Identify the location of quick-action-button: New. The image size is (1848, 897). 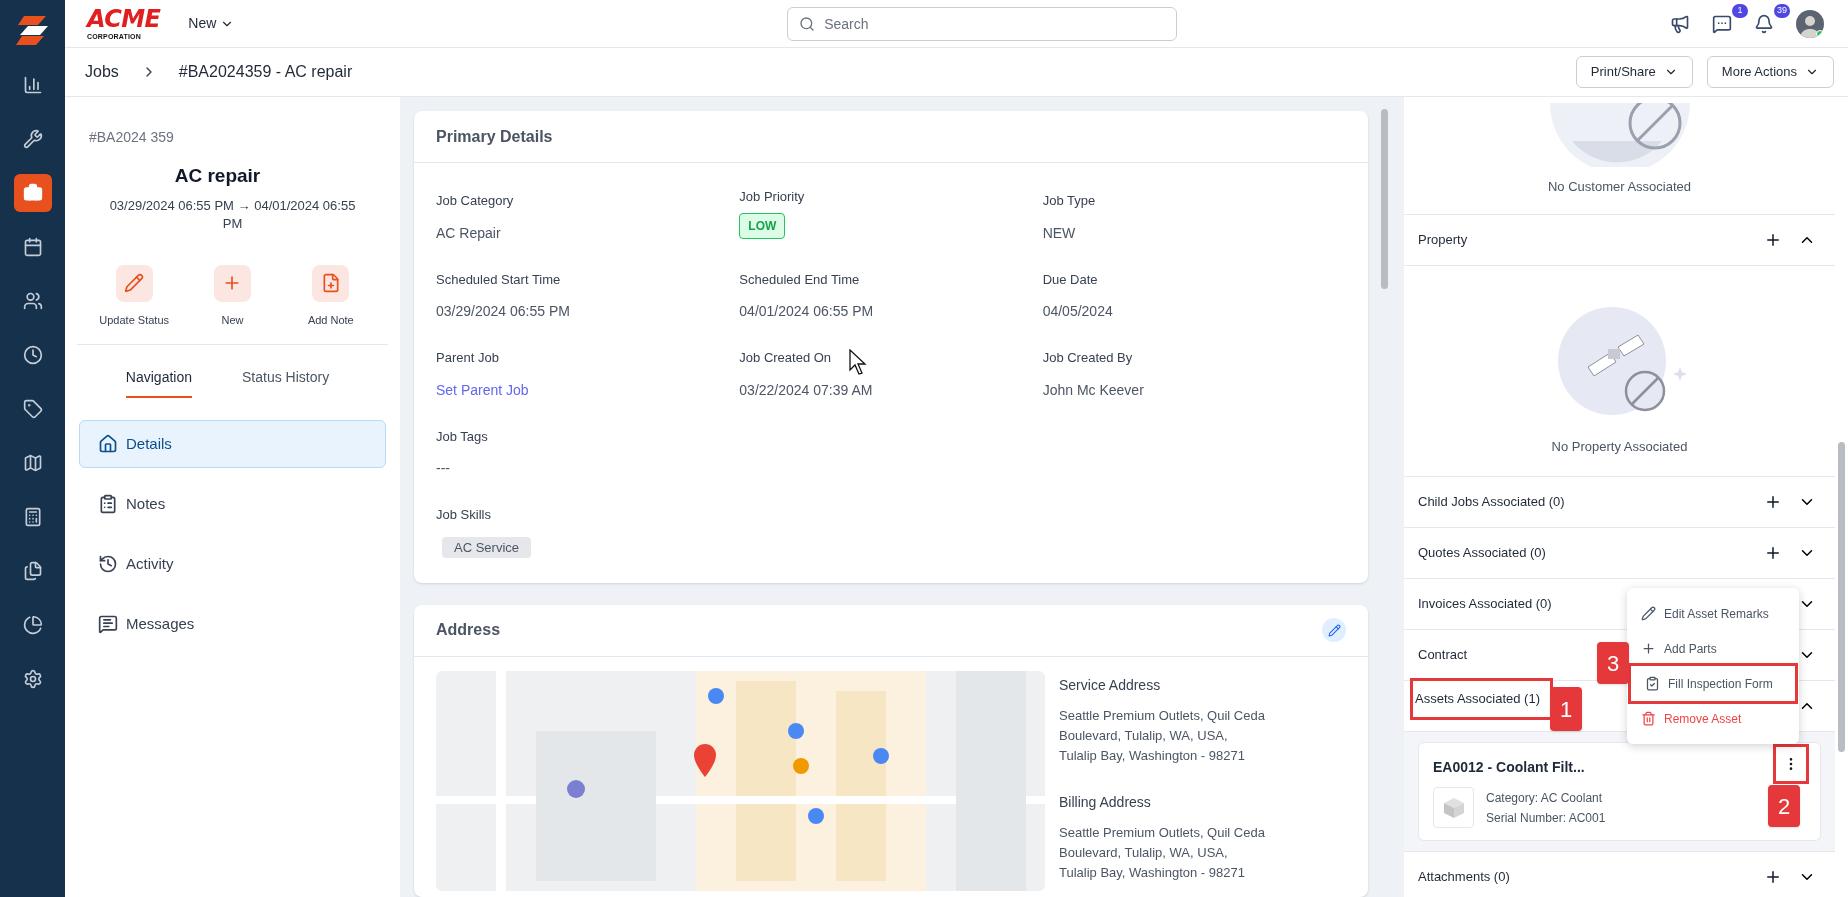
(232, 296).